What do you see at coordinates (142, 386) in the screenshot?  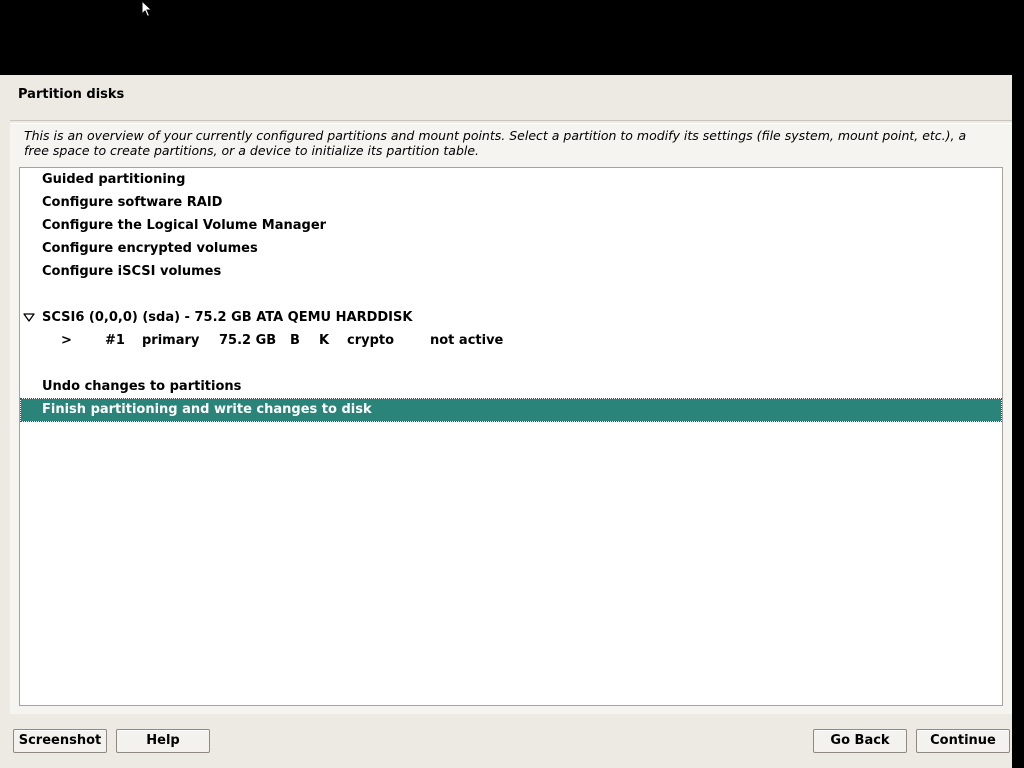 I see `undo-changes-label: Undo changes to partitions` at bounding box center [142, 386].